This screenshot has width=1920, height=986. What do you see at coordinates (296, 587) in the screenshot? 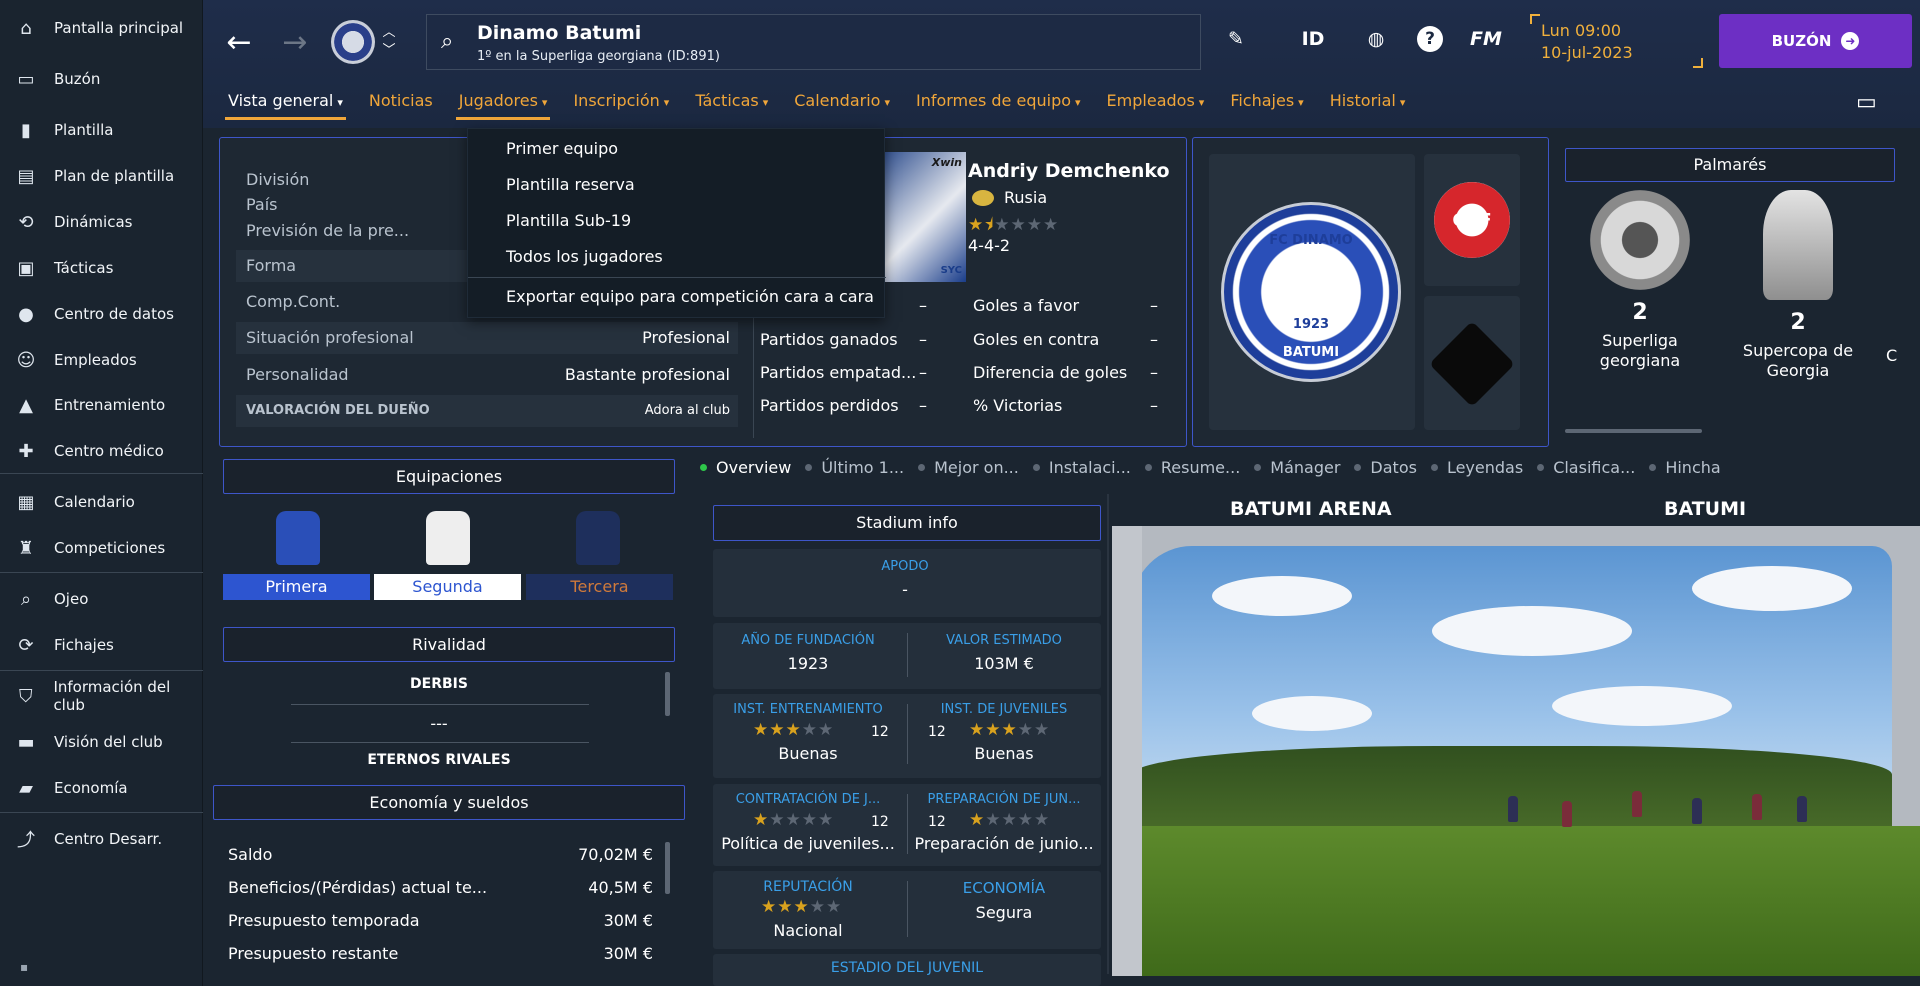
I see `kit-label-home: Primera` at bounding box center [296, 587].